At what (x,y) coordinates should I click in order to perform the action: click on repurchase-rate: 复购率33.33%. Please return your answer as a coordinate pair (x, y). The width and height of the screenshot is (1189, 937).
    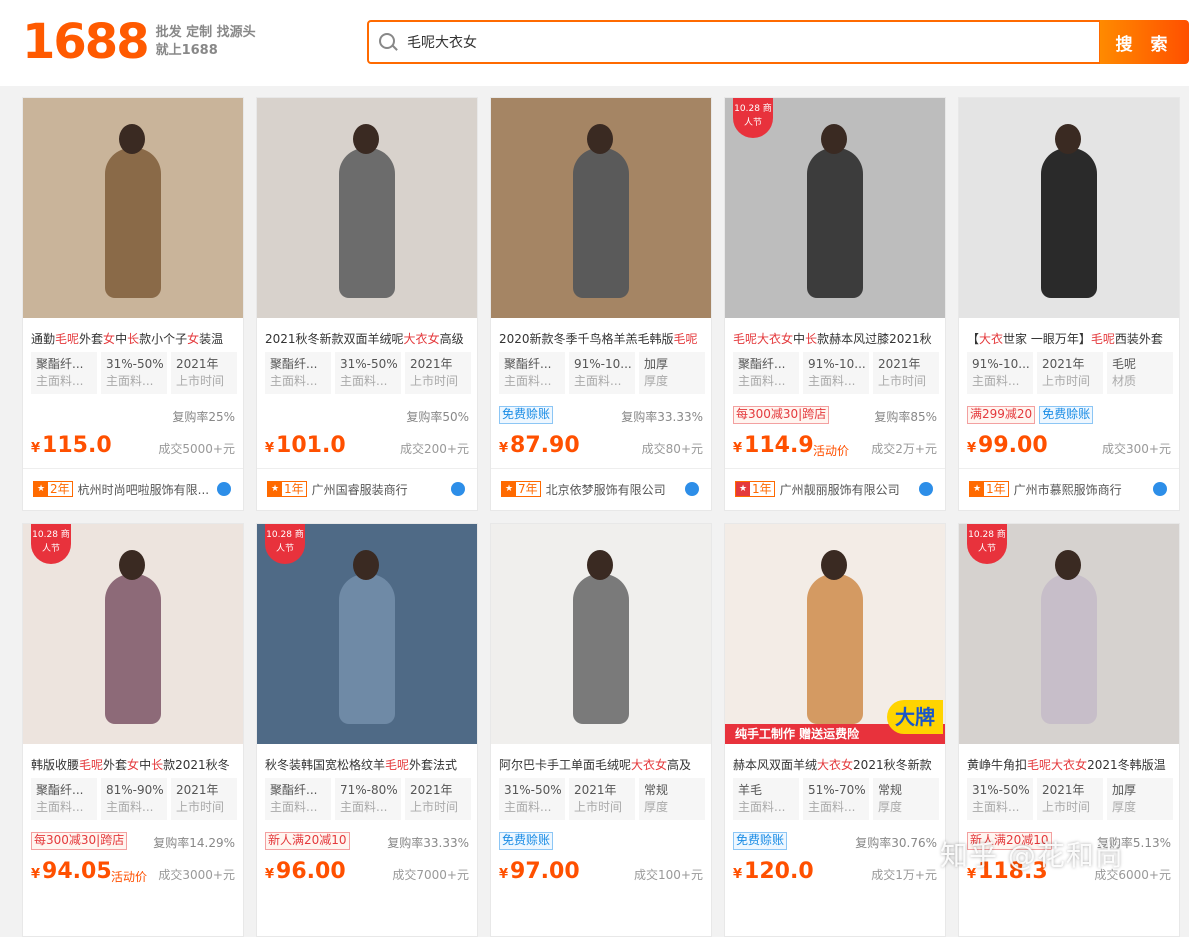
    Looking at the image, I should click on (662, 417).